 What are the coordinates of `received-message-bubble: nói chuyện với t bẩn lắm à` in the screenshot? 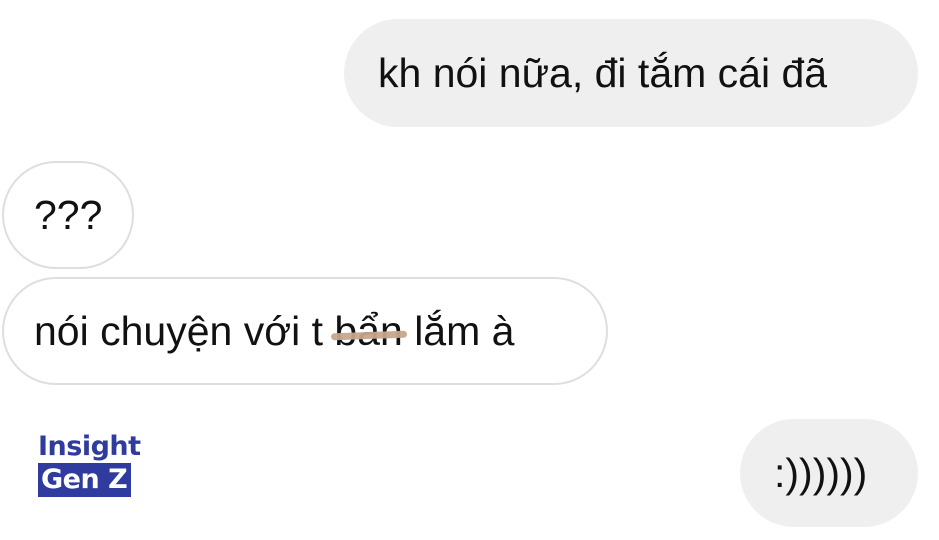 It's located at (305, 331).